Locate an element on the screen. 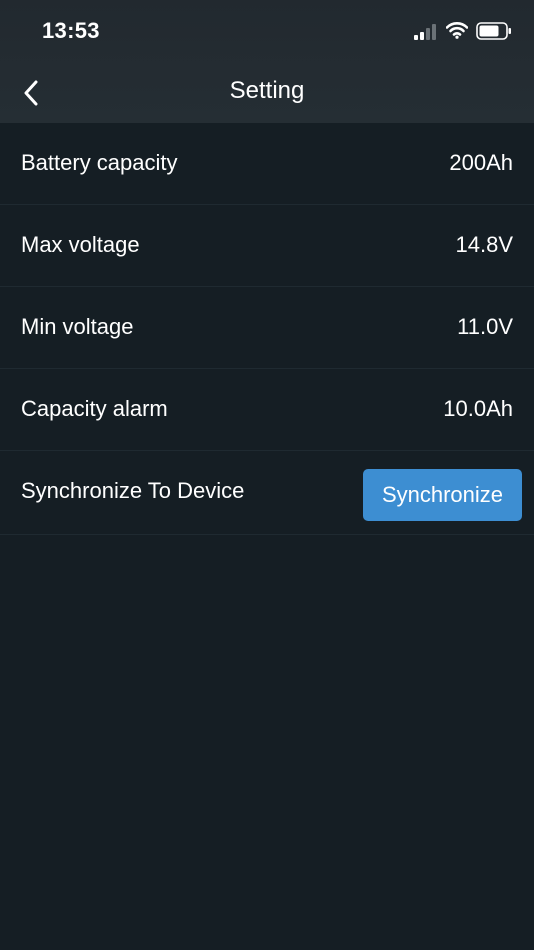 This screenshot has height=950, width=534. signal-icon is located at coordinates (425, 32).